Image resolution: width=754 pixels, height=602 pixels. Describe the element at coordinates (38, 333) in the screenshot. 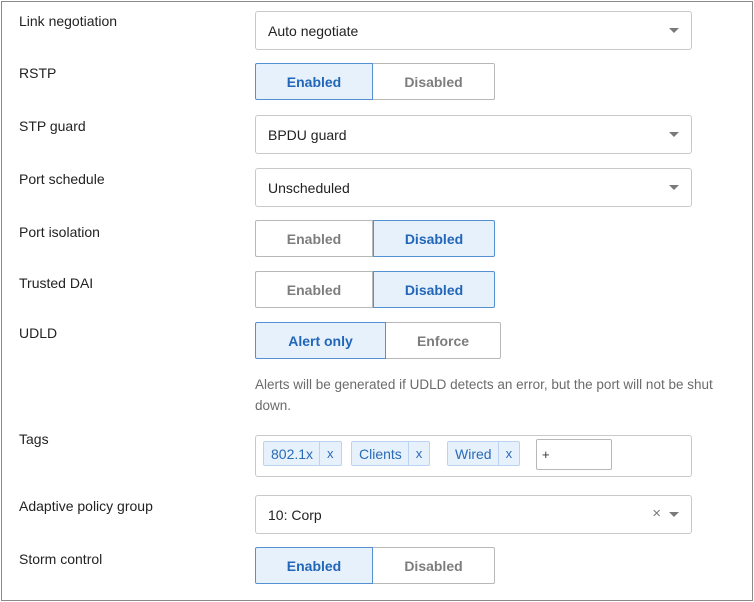

I see `udld-label: UDLD` at that location.